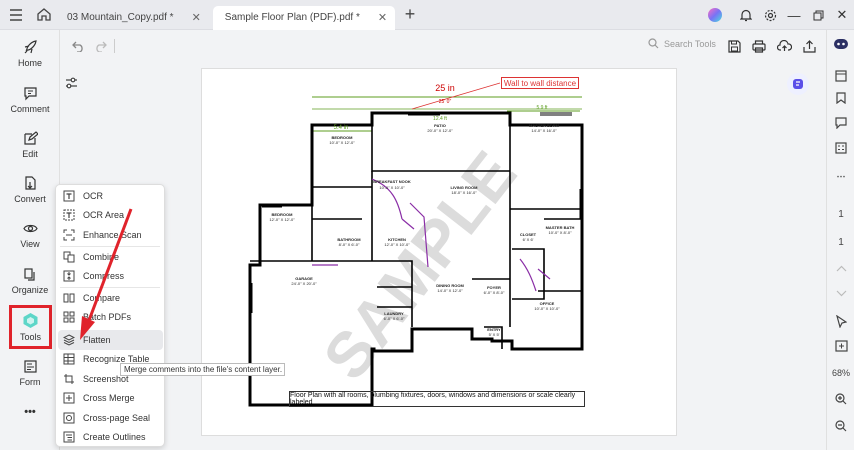 This screenshot has height=450, width=854. I want to click on bookmark-icon, so click(840, 98).